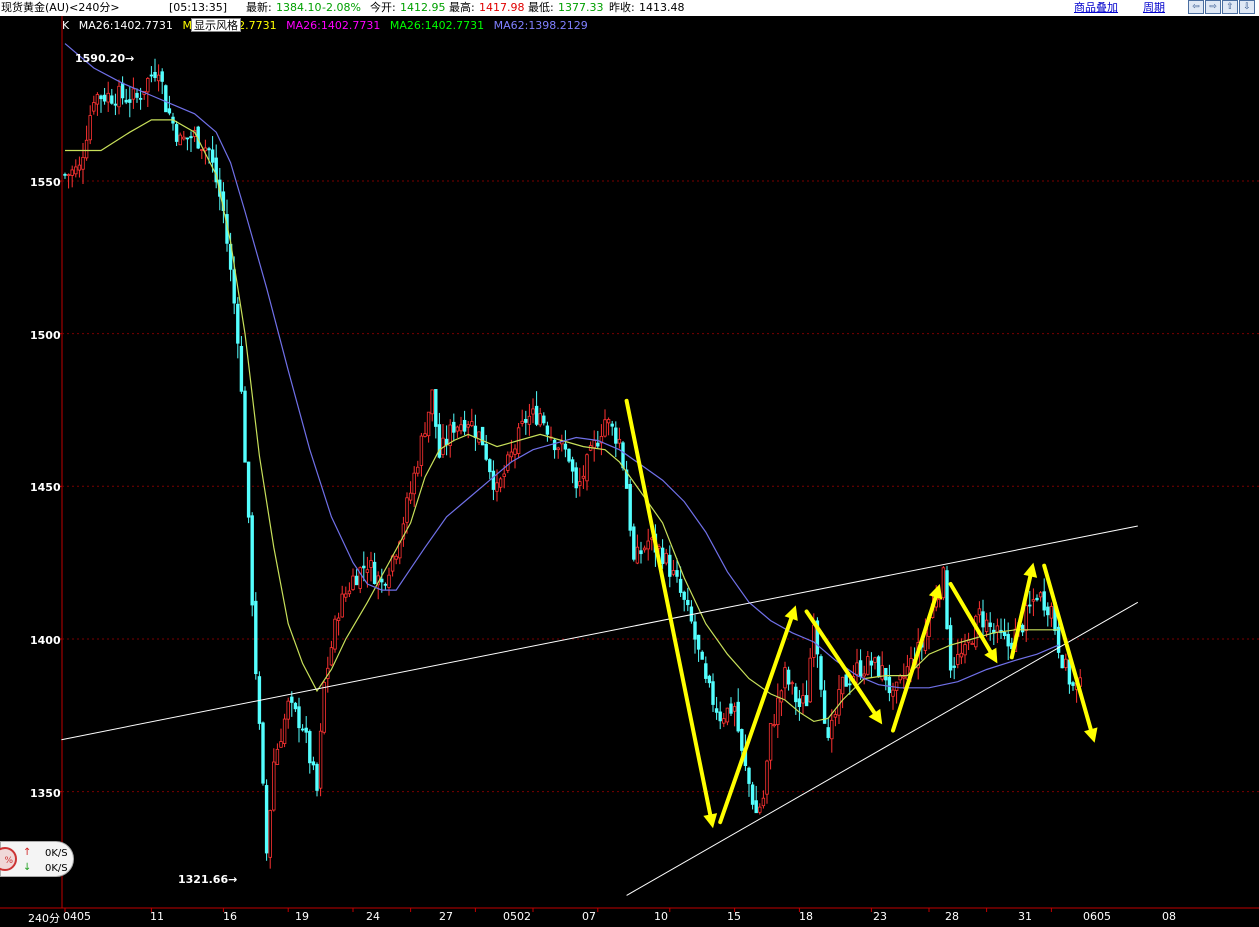 The width and height of the screenshot is (1259, 927). Describe the element at coordinates (56, 868) in the screenshot. I see `download-speed: 0K/S` at that location.